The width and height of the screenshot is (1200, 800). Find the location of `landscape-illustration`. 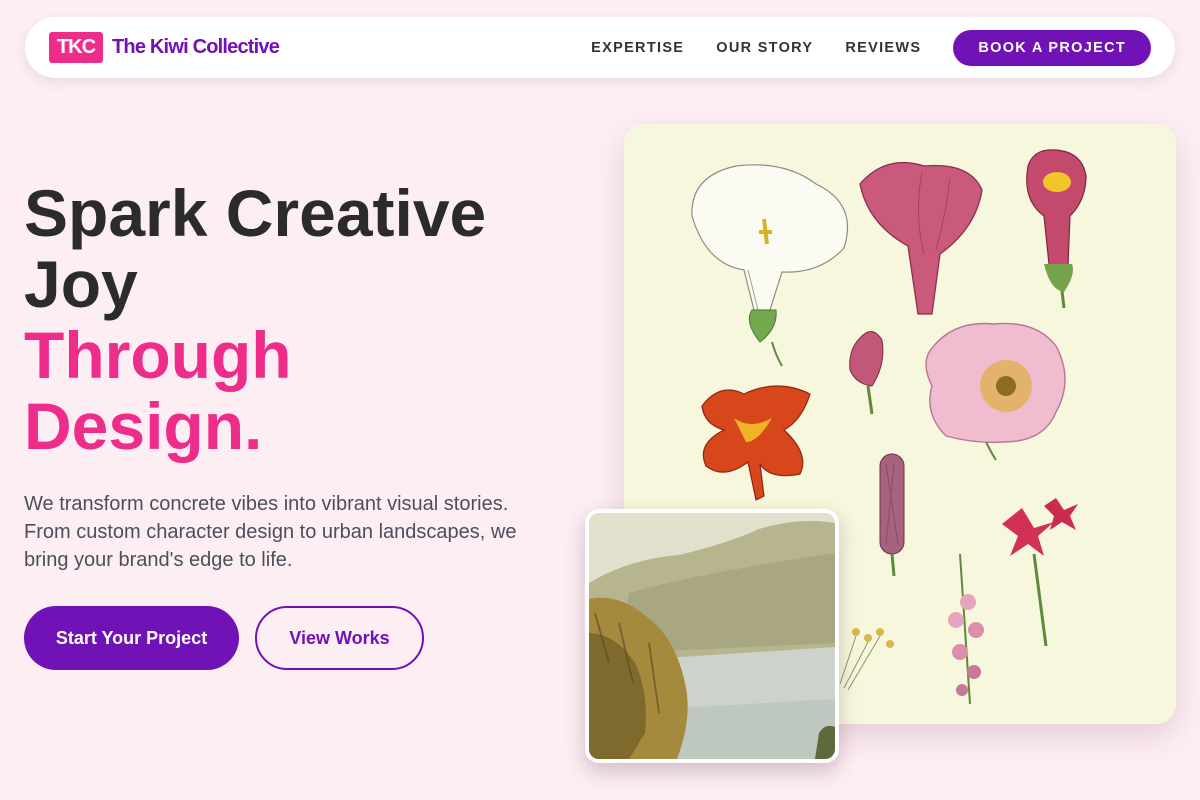

landscape-illustration is located at coordinates (712, 636).